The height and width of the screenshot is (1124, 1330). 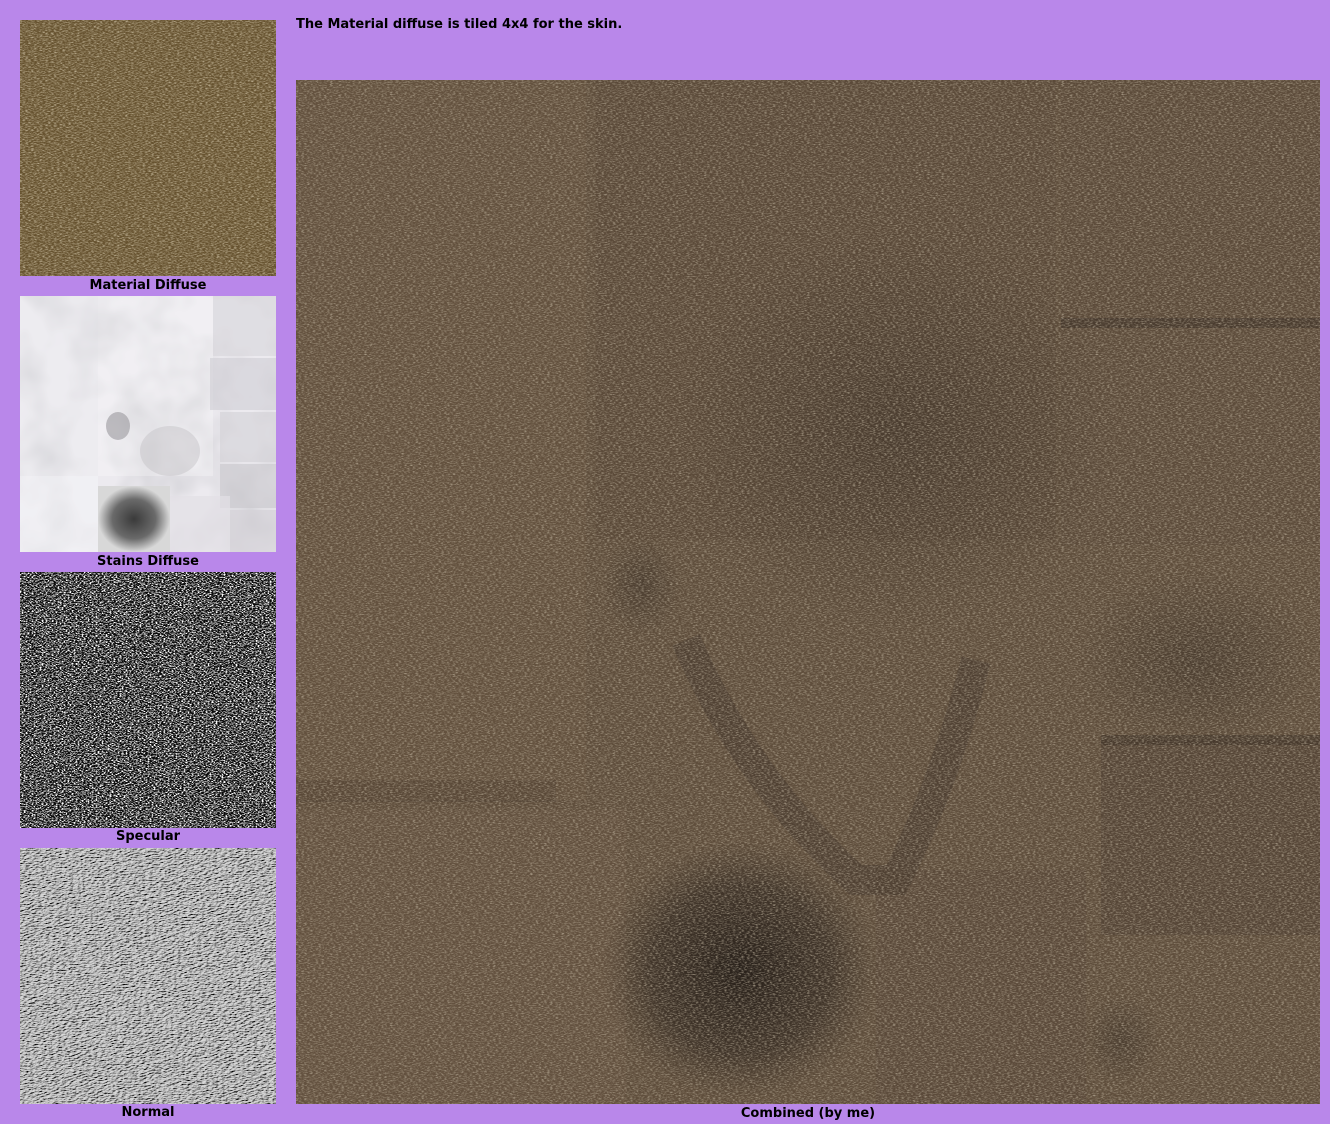 What do you see at coordinates (148, 424) in the screenshot?
I see `stains-diffuse-texture` at bounding box center [148, 424].